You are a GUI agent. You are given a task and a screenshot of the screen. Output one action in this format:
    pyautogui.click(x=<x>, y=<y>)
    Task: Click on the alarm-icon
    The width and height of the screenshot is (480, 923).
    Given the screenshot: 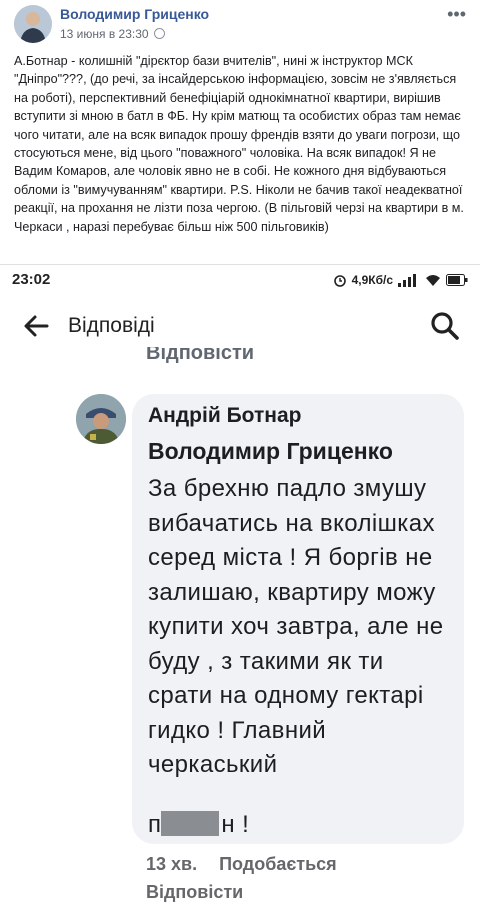 What is the action you would take?
    pyautogui.click(x=339, y=281)
    